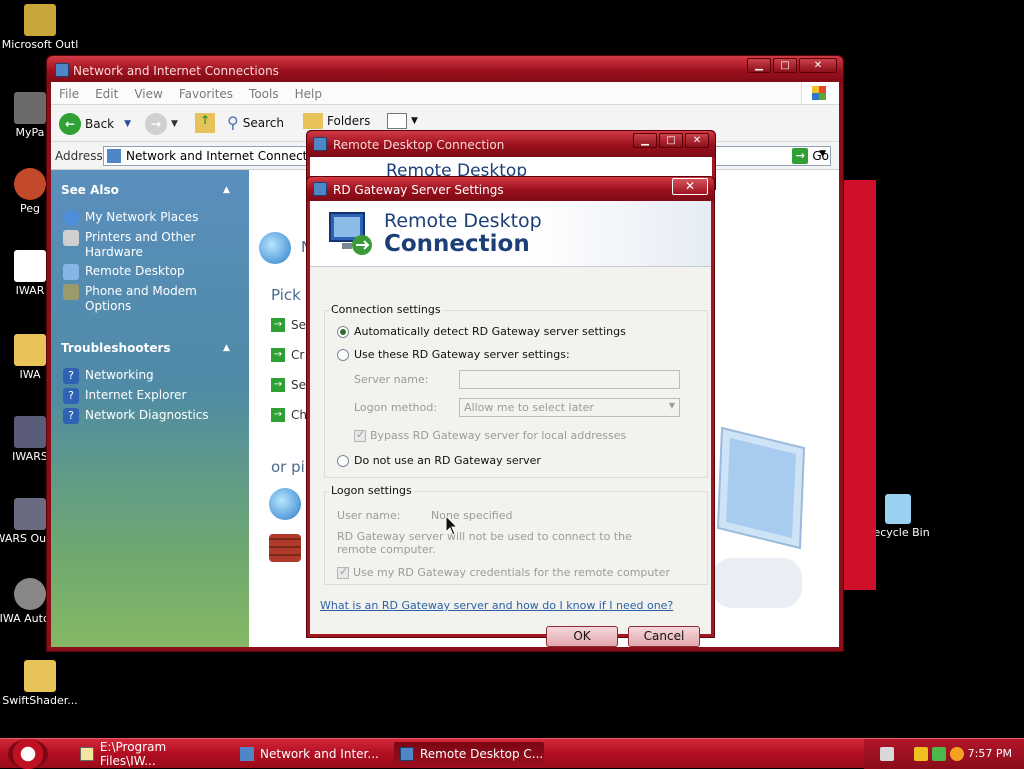 The width and height of the screenshot is (1024, 769). I want to click on sidebar-item-phone-modem: Phone and Modem Options, so click(153, 299).